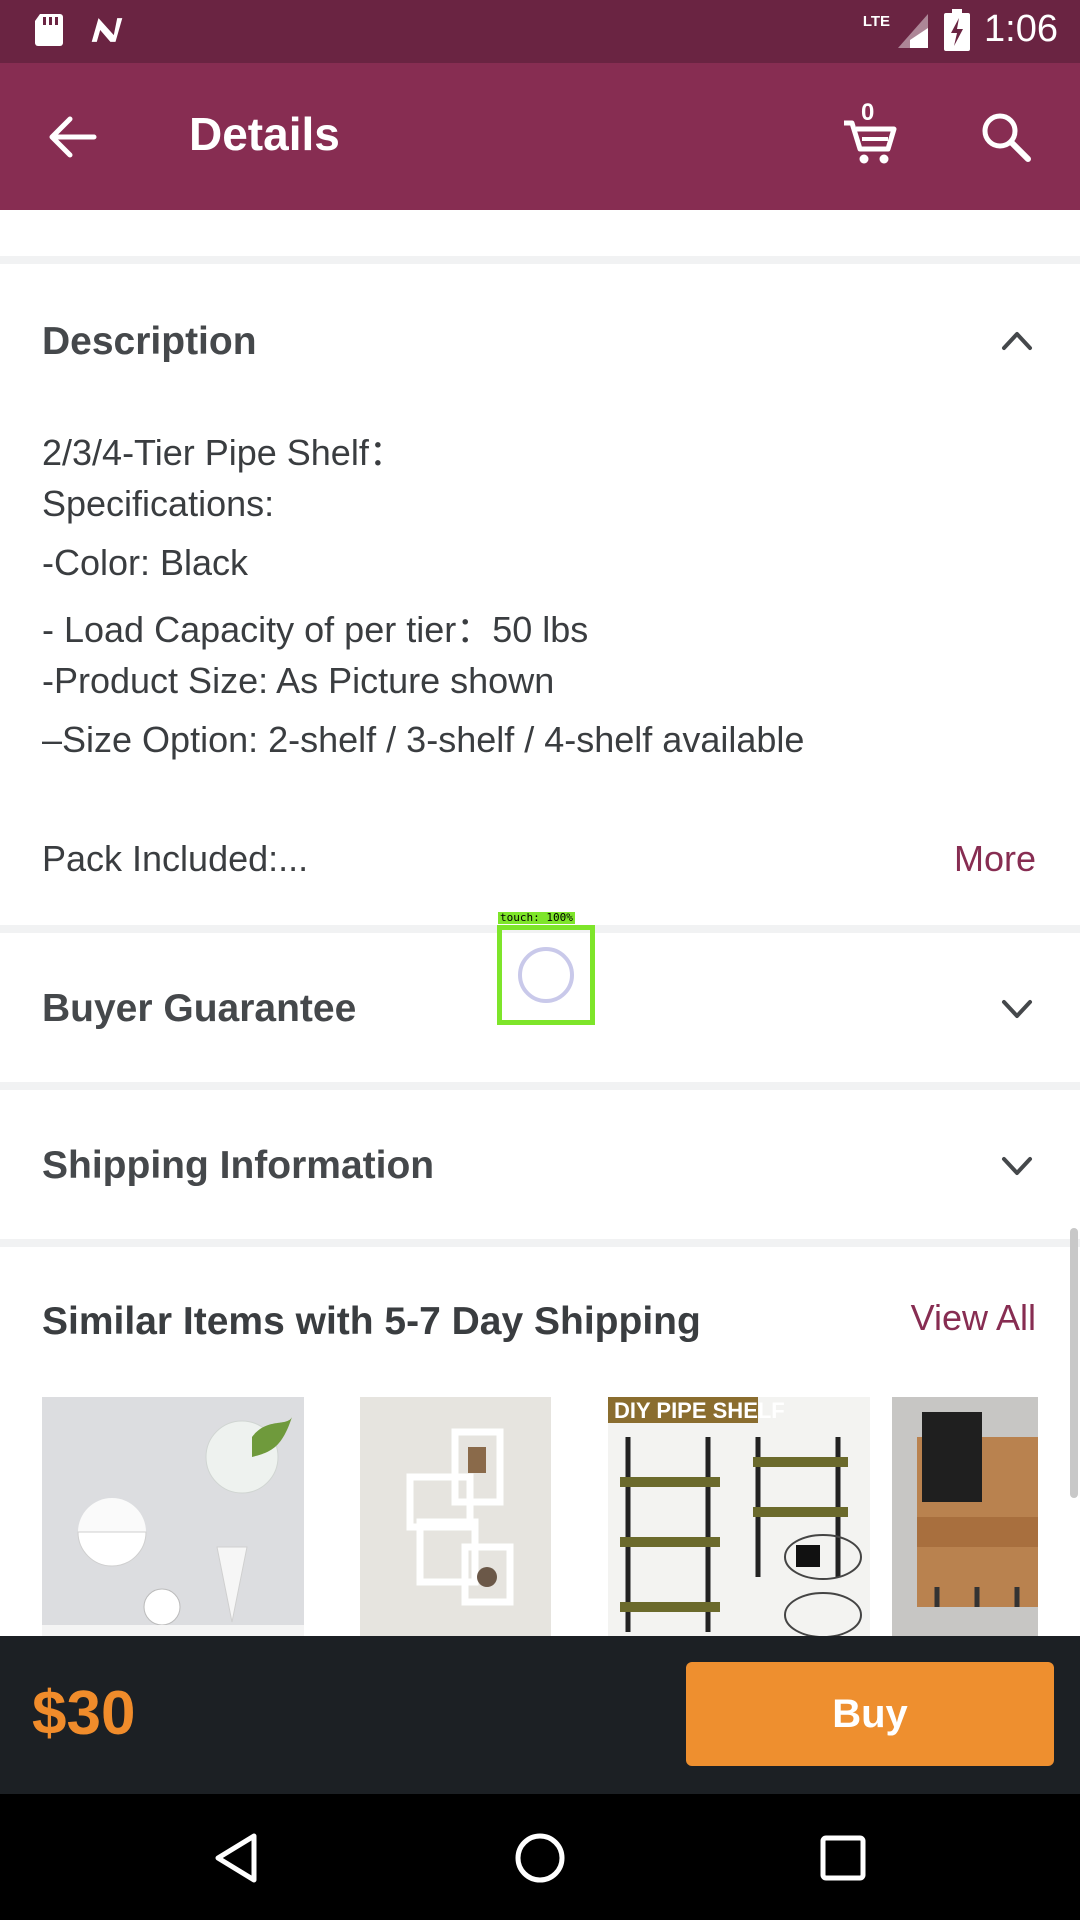 Image resolution: width=1080 pixels, height=1920 pixels. What do you see at coordinates (876, 21) in the screenshot?
I see `network-type: LTE` at bounding box center [876, 21].